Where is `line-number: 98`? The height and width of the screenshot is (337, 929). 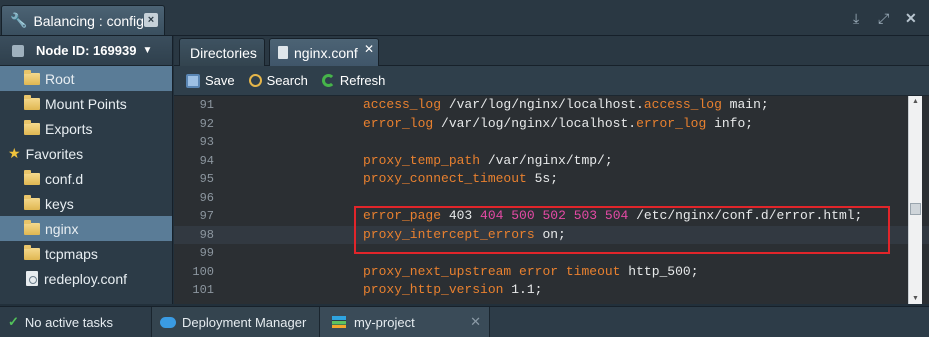 line-number: 98 is located at coordinates (206, 234).